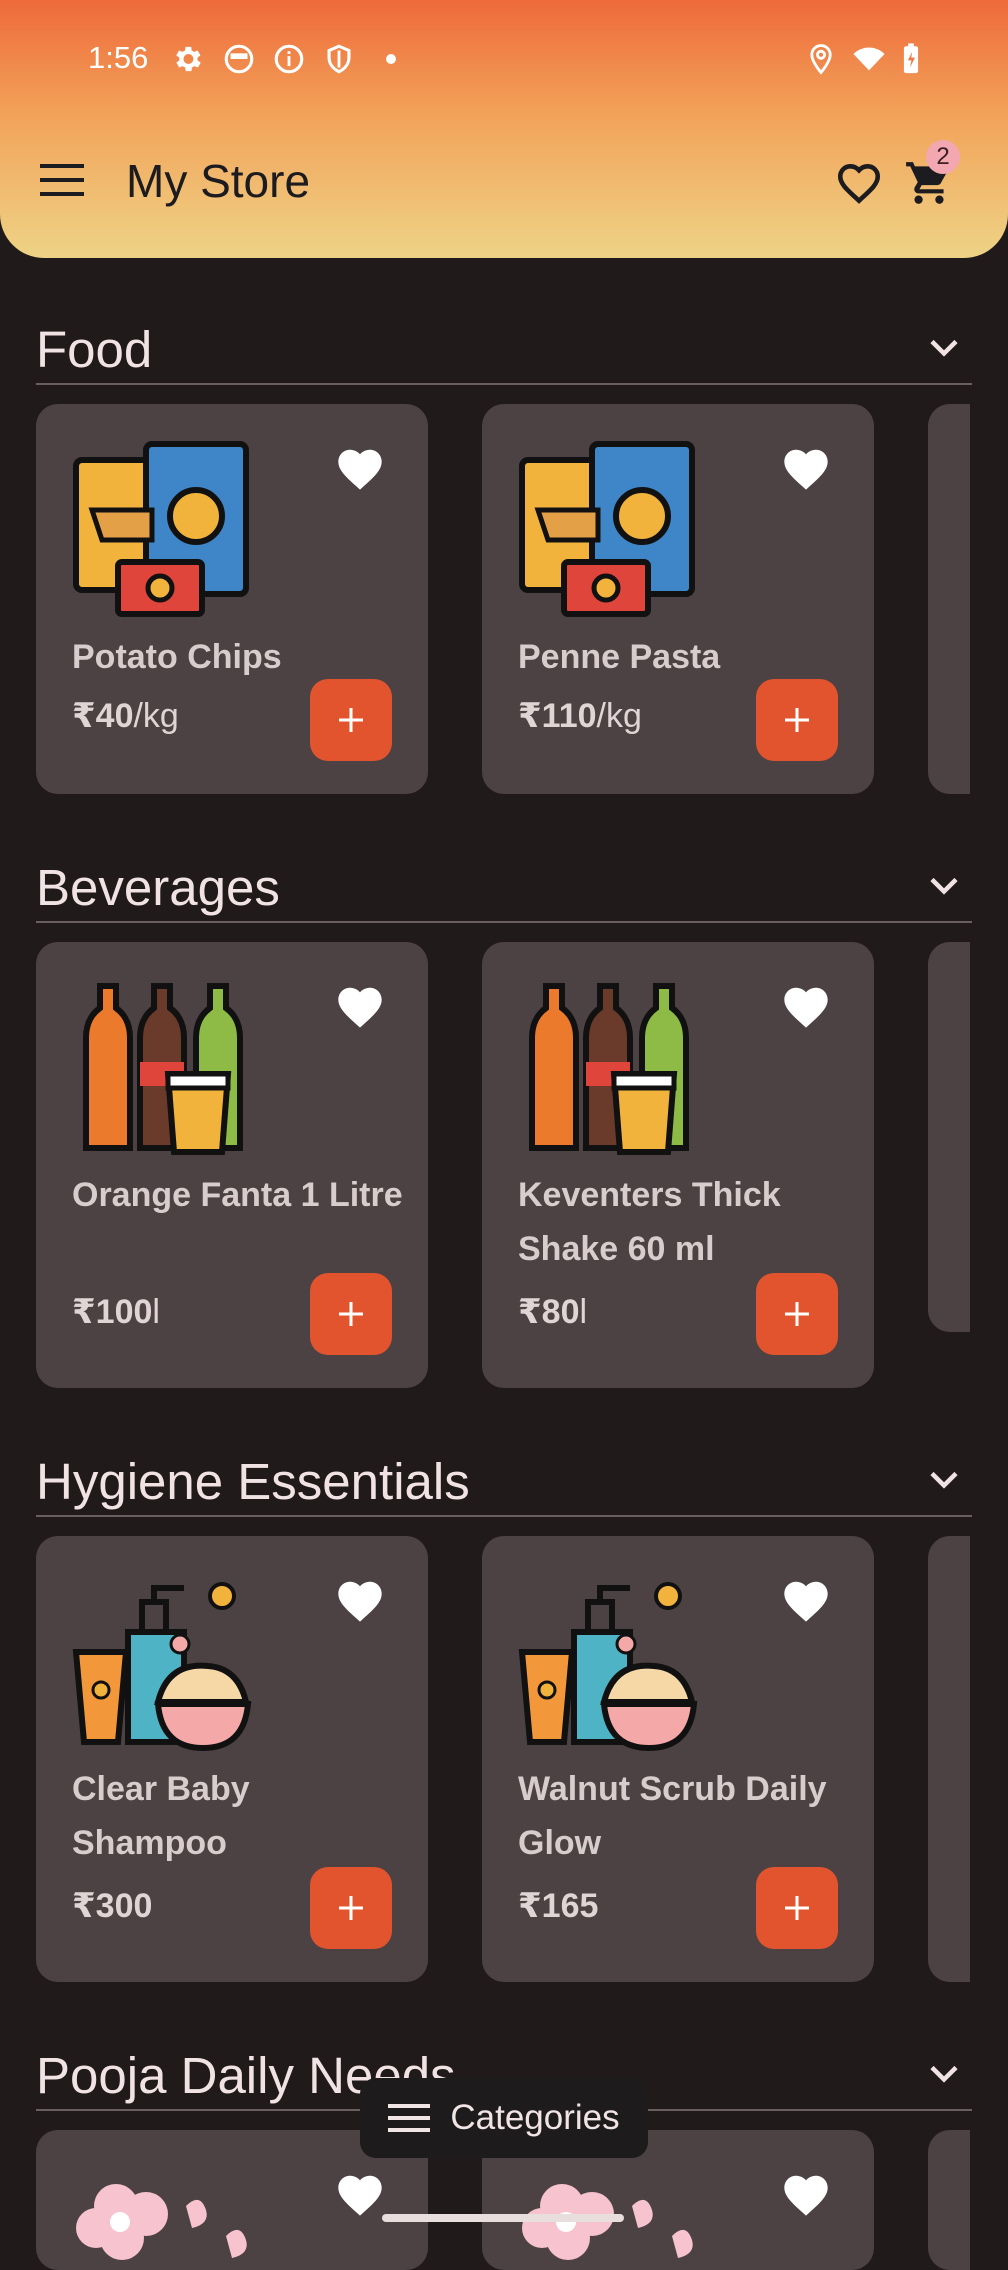 The width and height of the screenshot is (1008, 2270). Describe the element at coordinates (672, 1816) in the screenshot. I see `product-name: Walnut Scrub Daily Glow` at that location.